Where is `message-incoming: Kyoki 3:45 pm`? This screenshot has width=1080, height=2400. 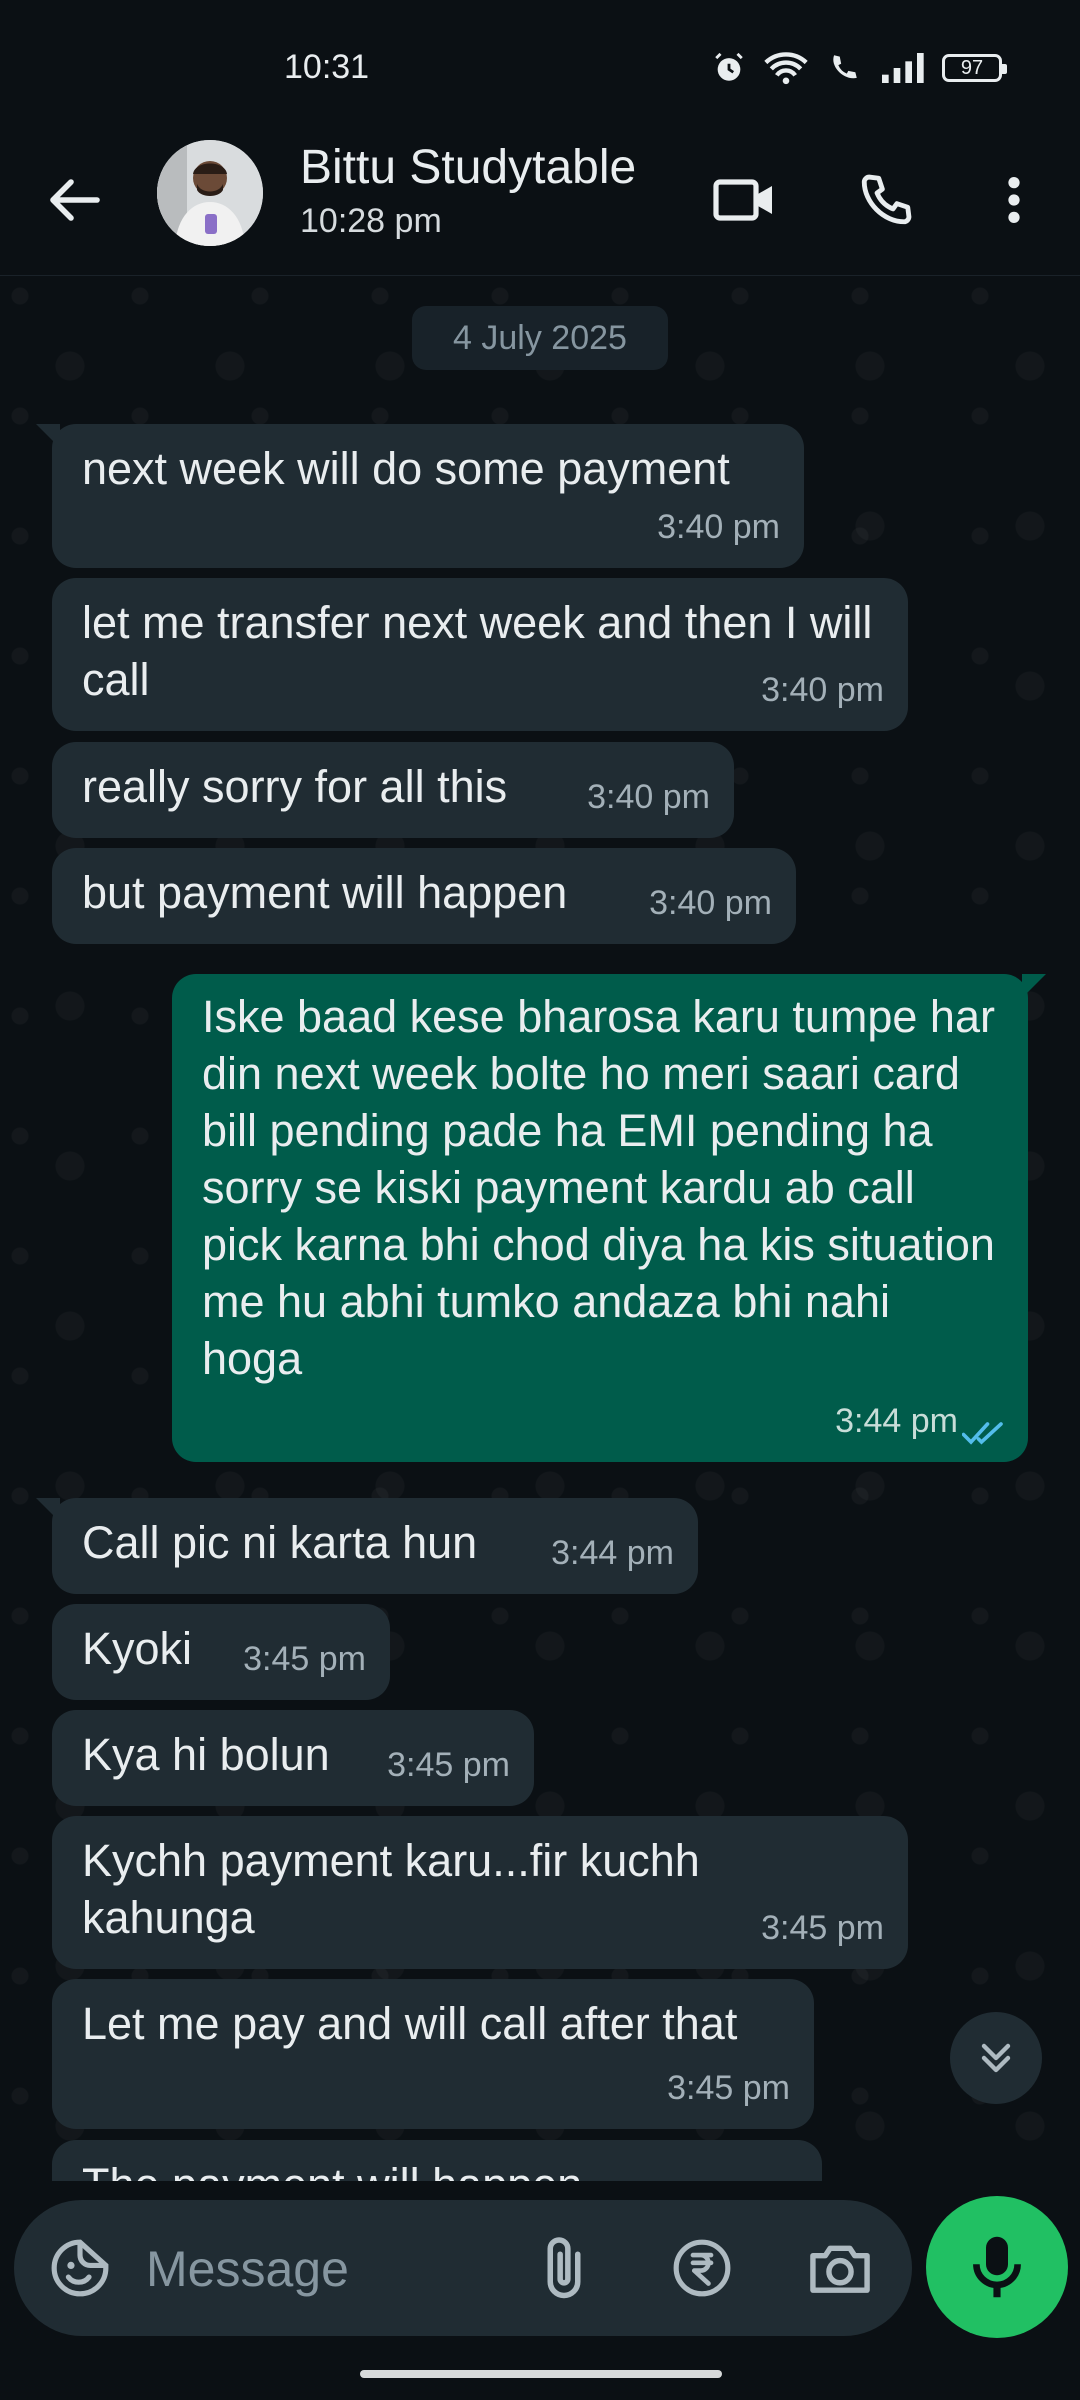
message-incoming: Kyoki 3:45 pm is located at coordinates (221, 1652).